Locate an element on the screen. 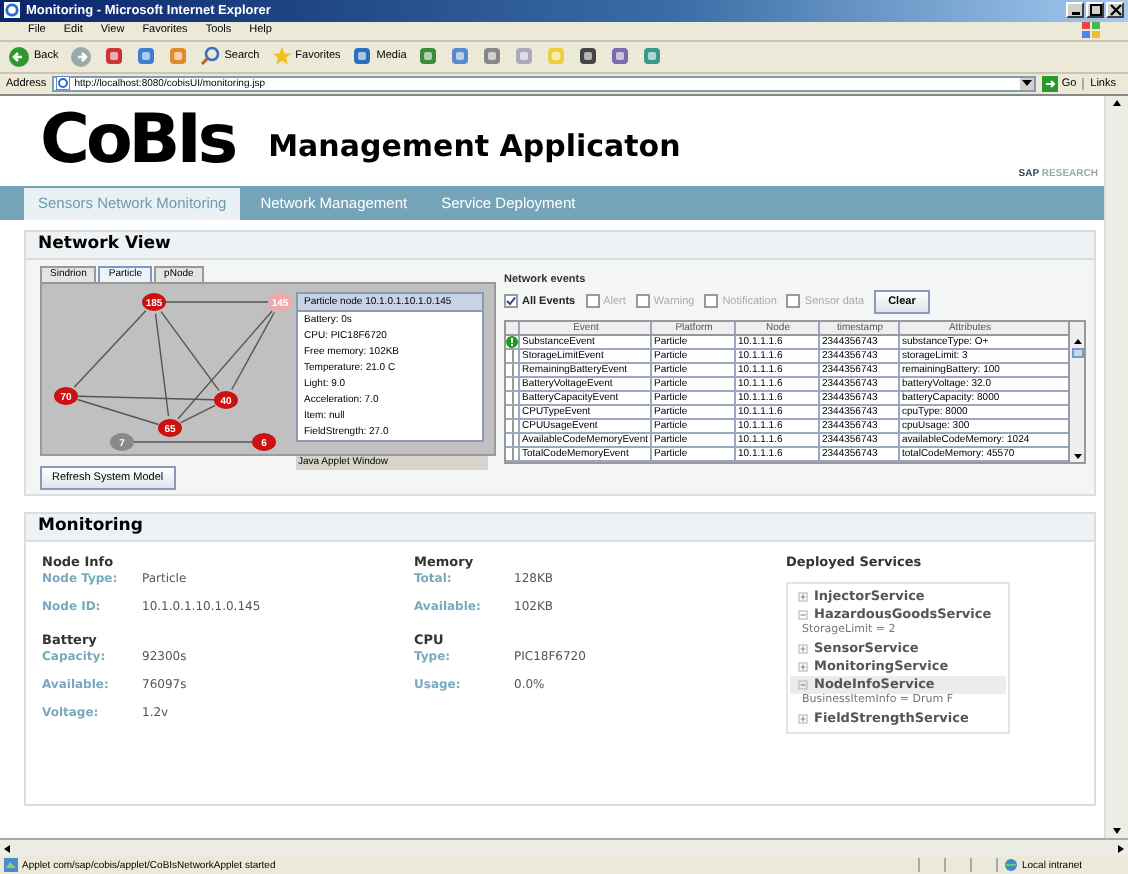 The width and height of the screenshot is (1128, 874). refresh-button is located at coordinates (146, 56).